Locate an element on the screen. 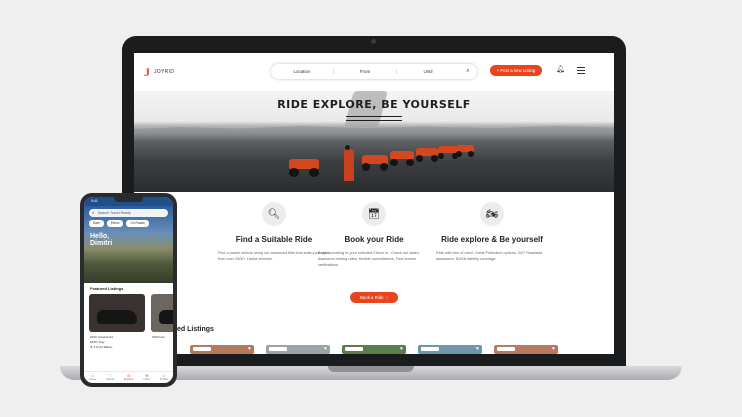 The image size is (742, 417). bell-icon: 🔔︎ is located at coordinates (560, 69).